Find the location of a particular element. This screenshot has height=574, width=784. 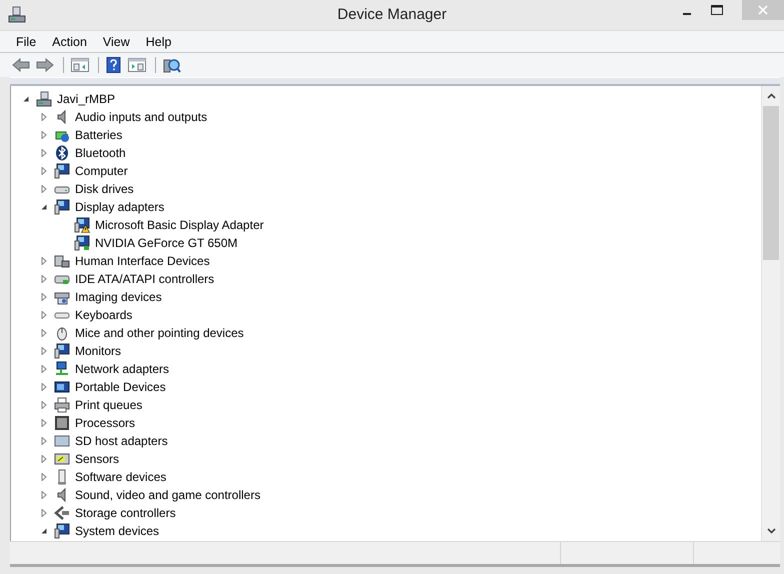

tree-item: Disk drives is located at coordinates (104, 189).